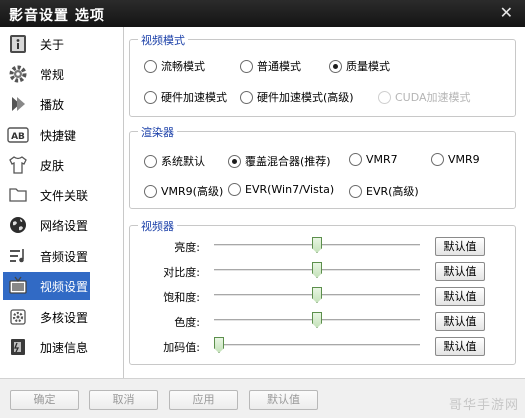 The width and height of the screenshot is (525, 418). I want to click on dialog-footer: 确定 取消 应用 默认值 哥华手游网, so click(262, 398).